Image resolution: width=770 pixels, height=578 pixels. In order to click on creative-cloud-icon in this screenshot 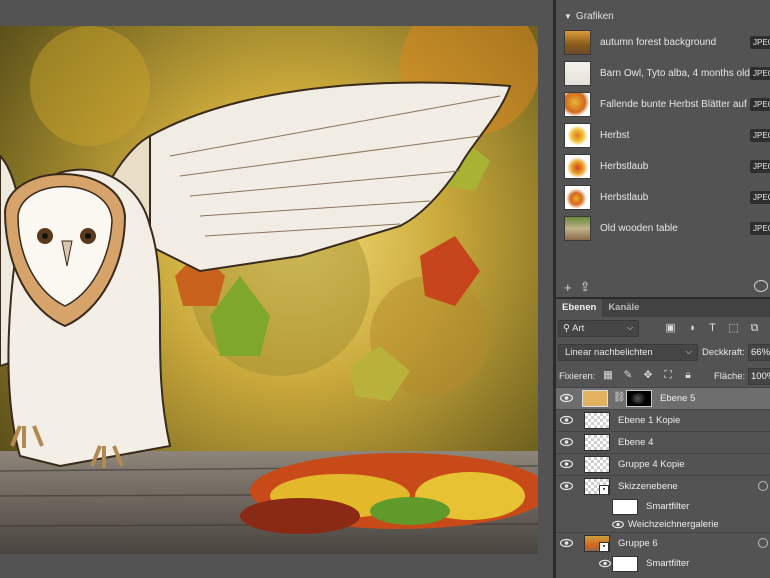, I will do `click(761, 286)`.